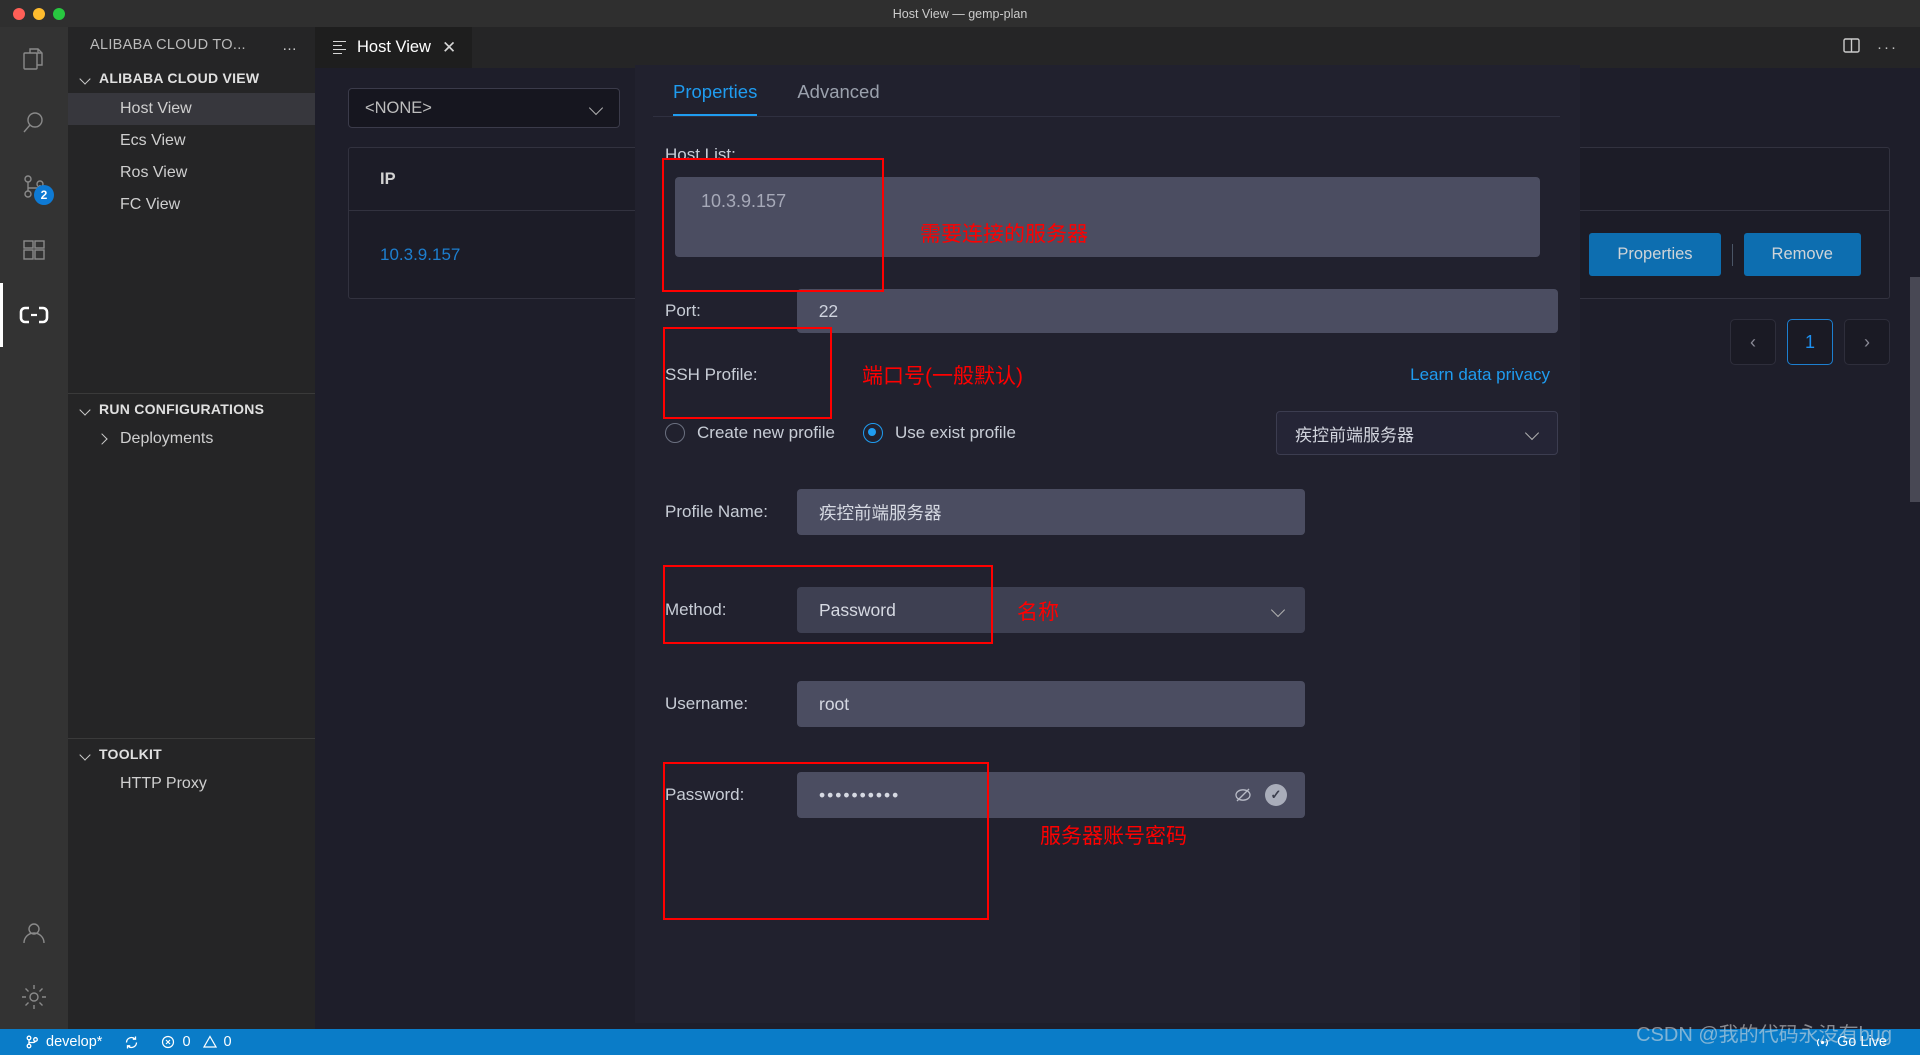 The width and height of the screenshot is (1920, 1055). What do you see at coordinates (131, 1042) in the screenshot?
I see `status-sync-icon` at bounding box center [131, 1042].